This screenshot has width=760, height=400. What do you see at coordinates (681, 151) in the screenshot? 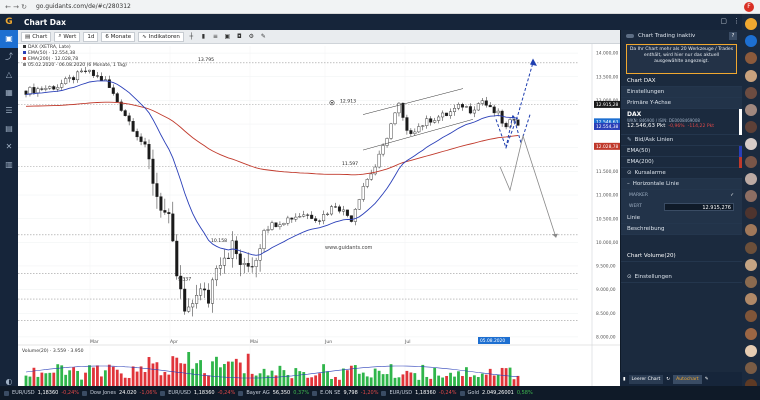
I see `ema50-row: EMA(50)` at bounding box center [681, 151].